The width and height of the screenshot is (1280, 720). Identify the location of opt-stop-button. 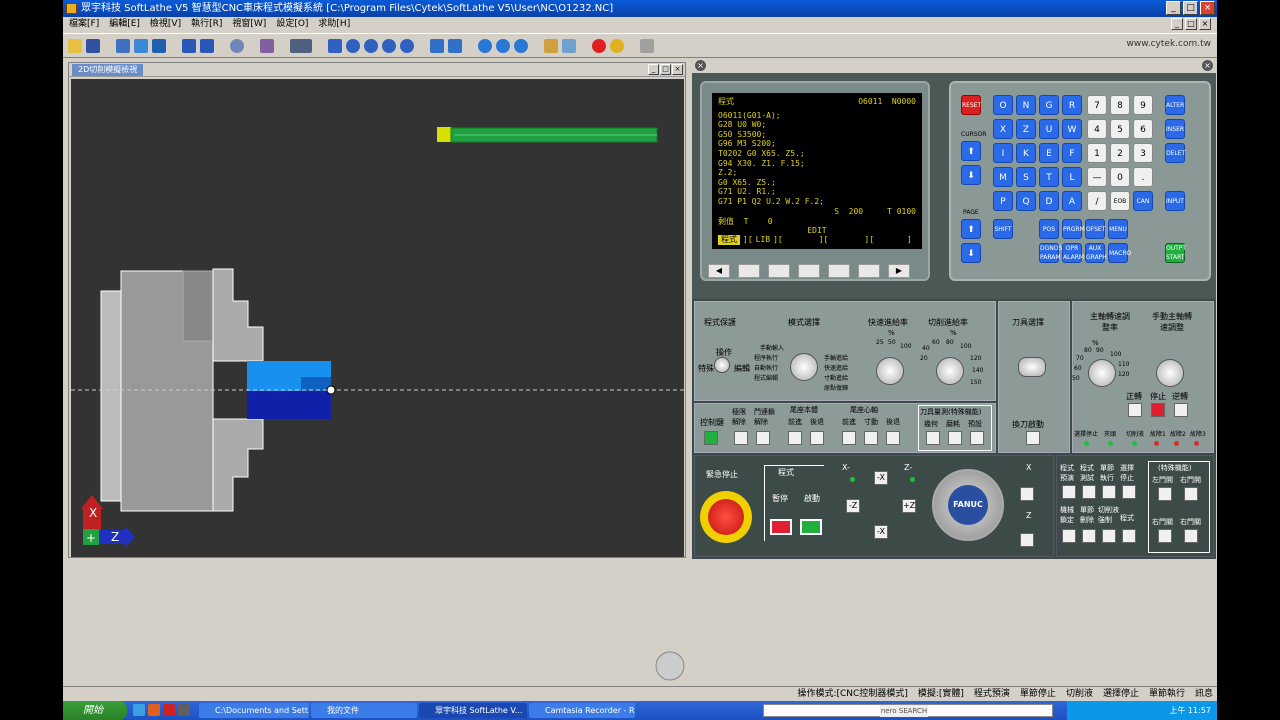
(1129, 492).